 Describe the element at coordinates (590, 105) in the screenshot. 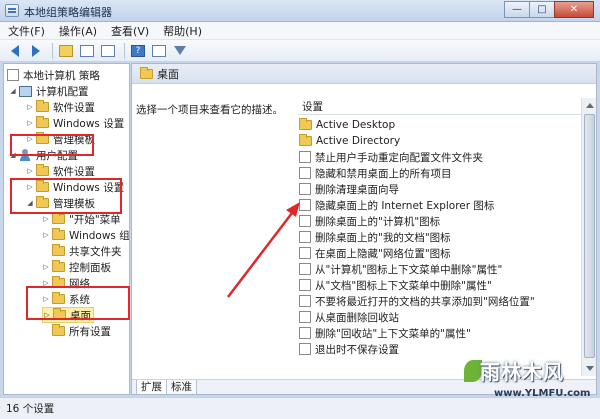

I see `scroll-up-icon` at that location.